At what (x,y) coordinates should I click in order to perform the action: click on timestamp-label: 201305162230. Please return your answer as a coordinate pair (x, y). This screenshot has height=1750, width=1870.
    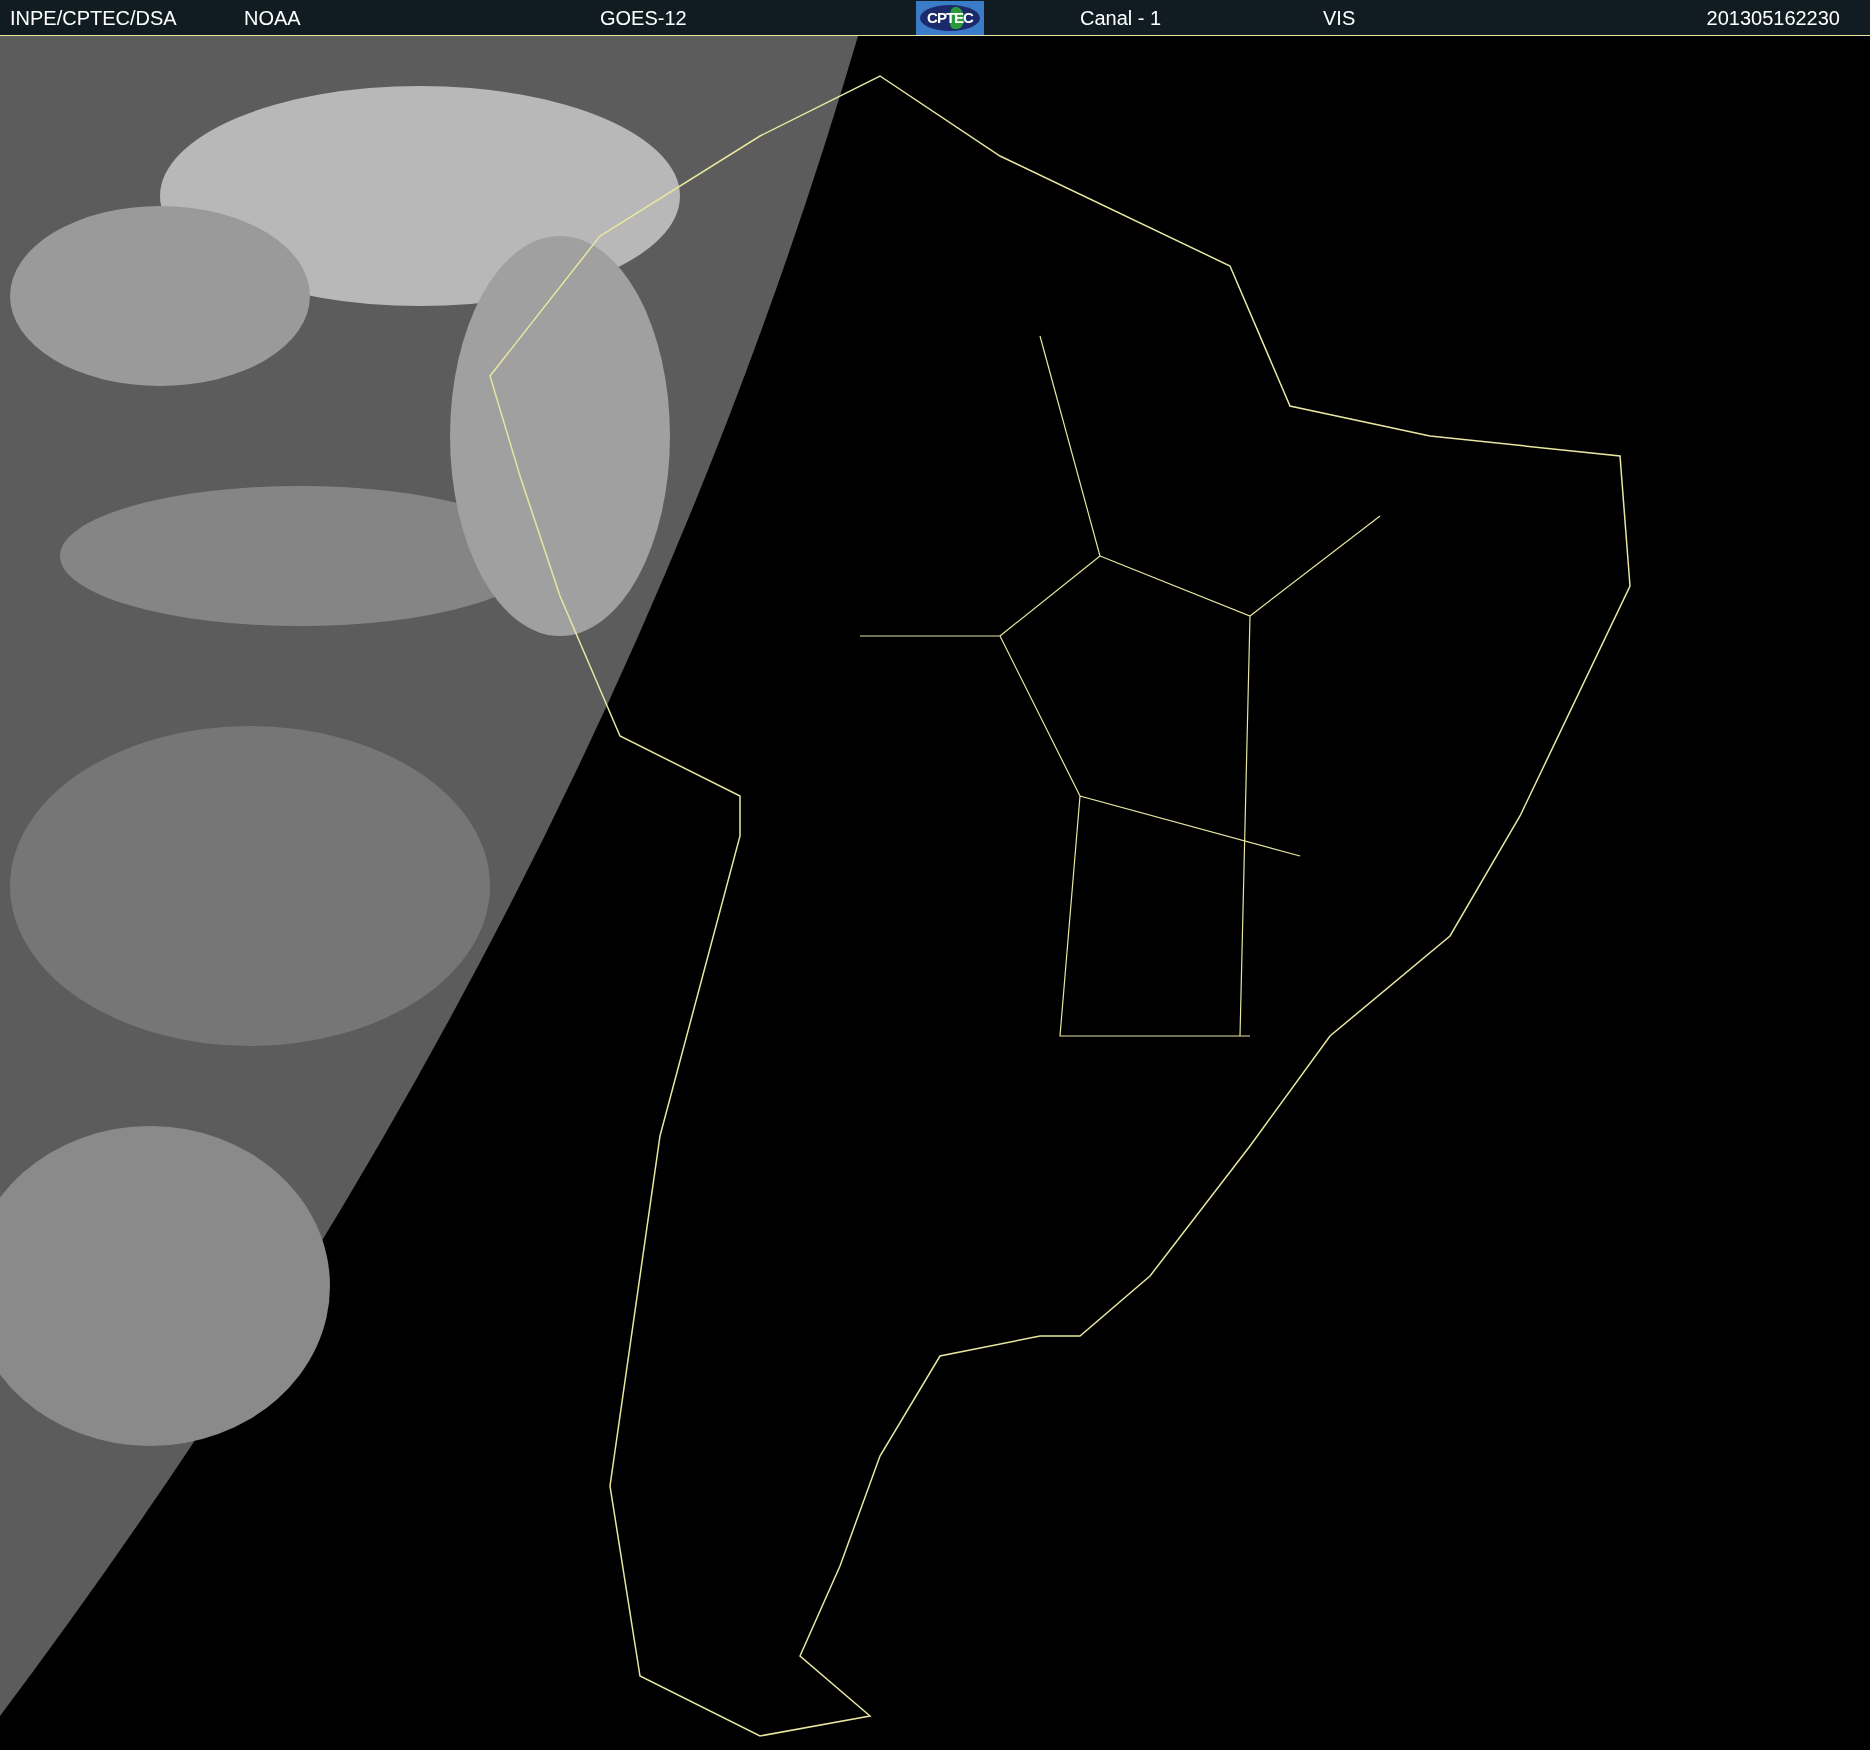
    Looking at the image, I should click on (1773, 17).